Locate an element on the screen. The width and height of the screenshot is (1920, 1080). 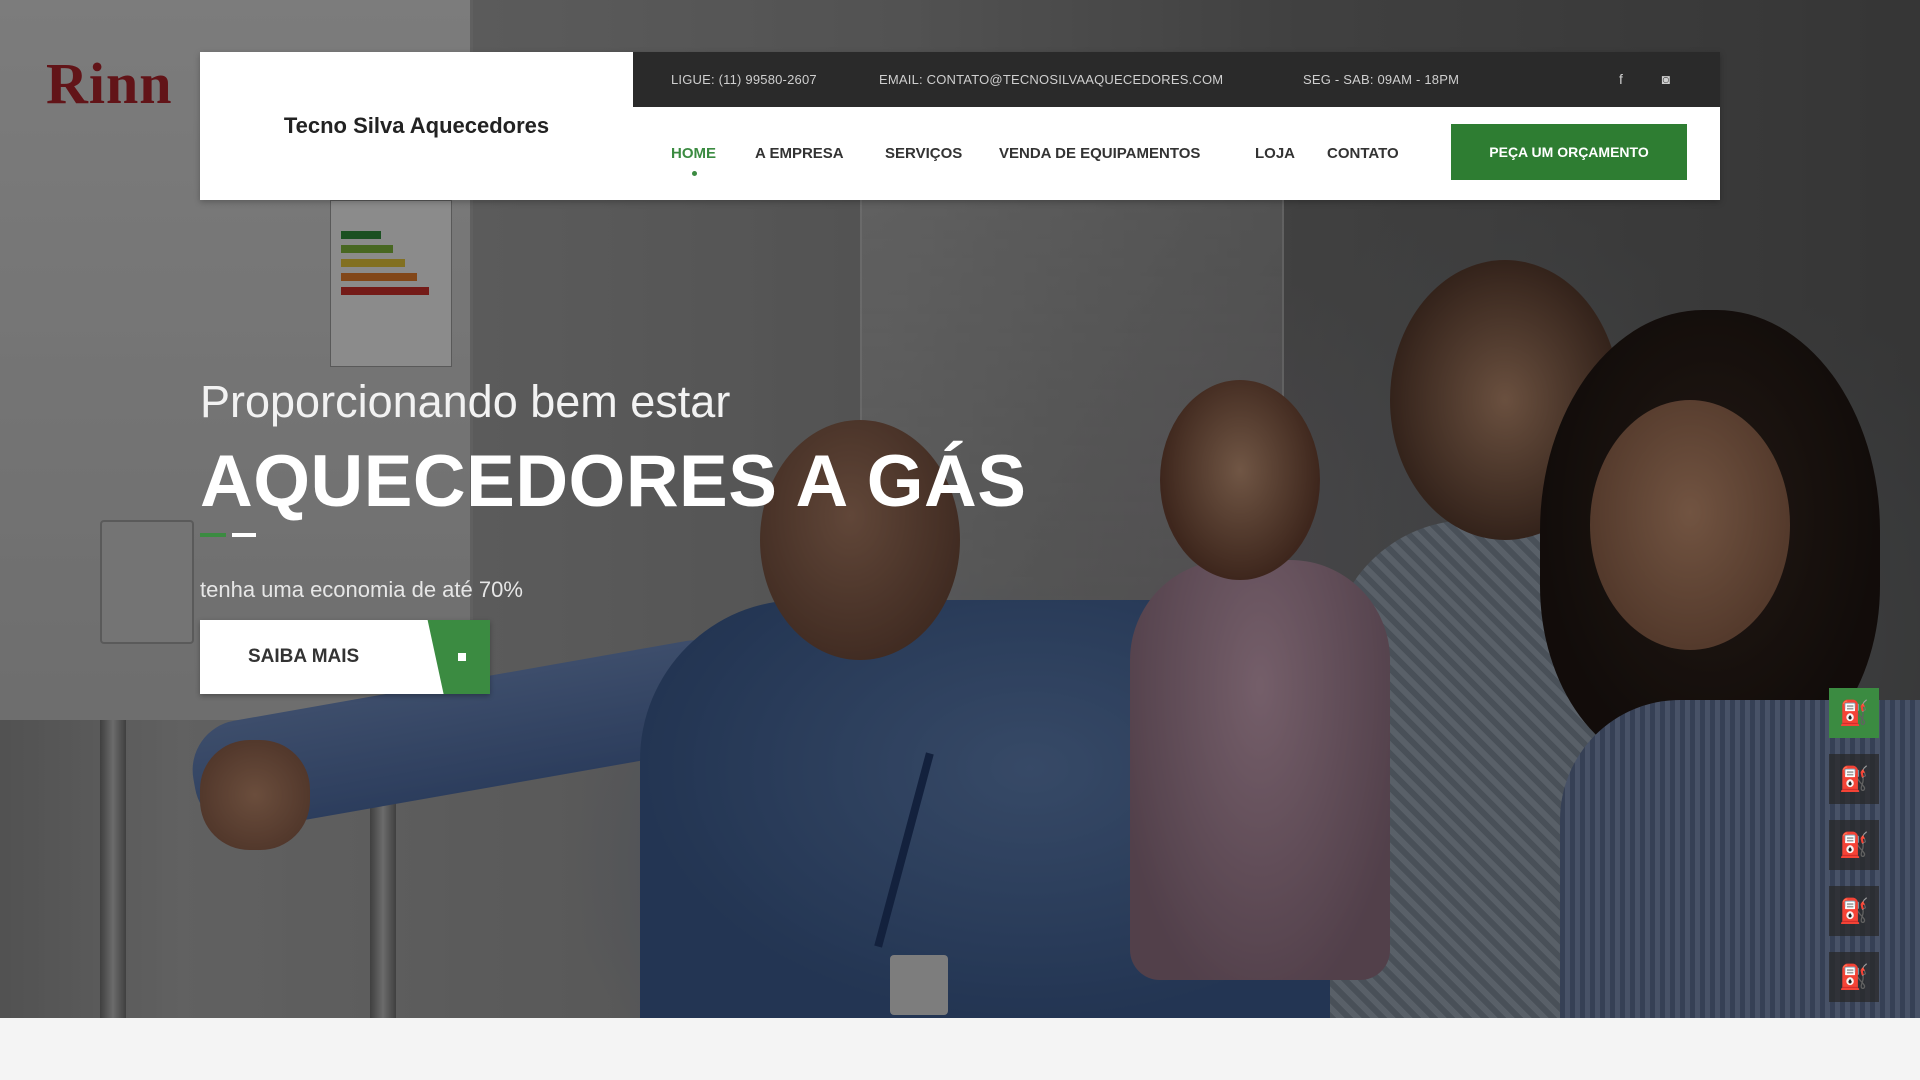
topbar-email: EMAIL: CONTATO@TECNOSILVAAQUECEDORES.COM is located at coordinates (1051, 79).